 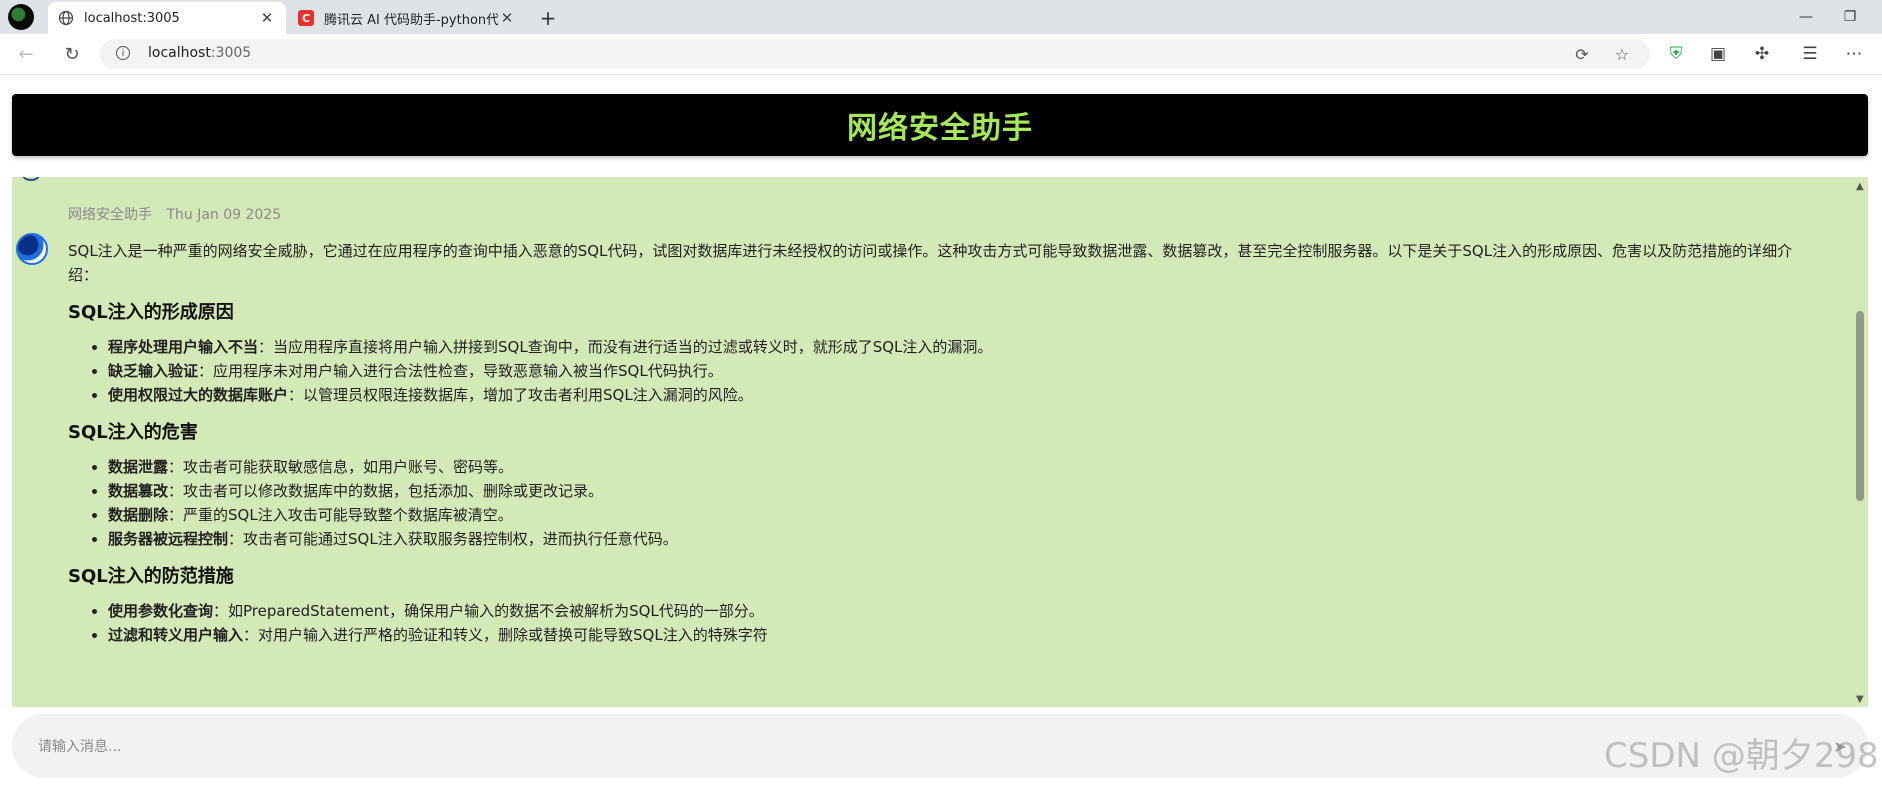 I want to click on minimize-icon: —, so click(x=1806, y=17).